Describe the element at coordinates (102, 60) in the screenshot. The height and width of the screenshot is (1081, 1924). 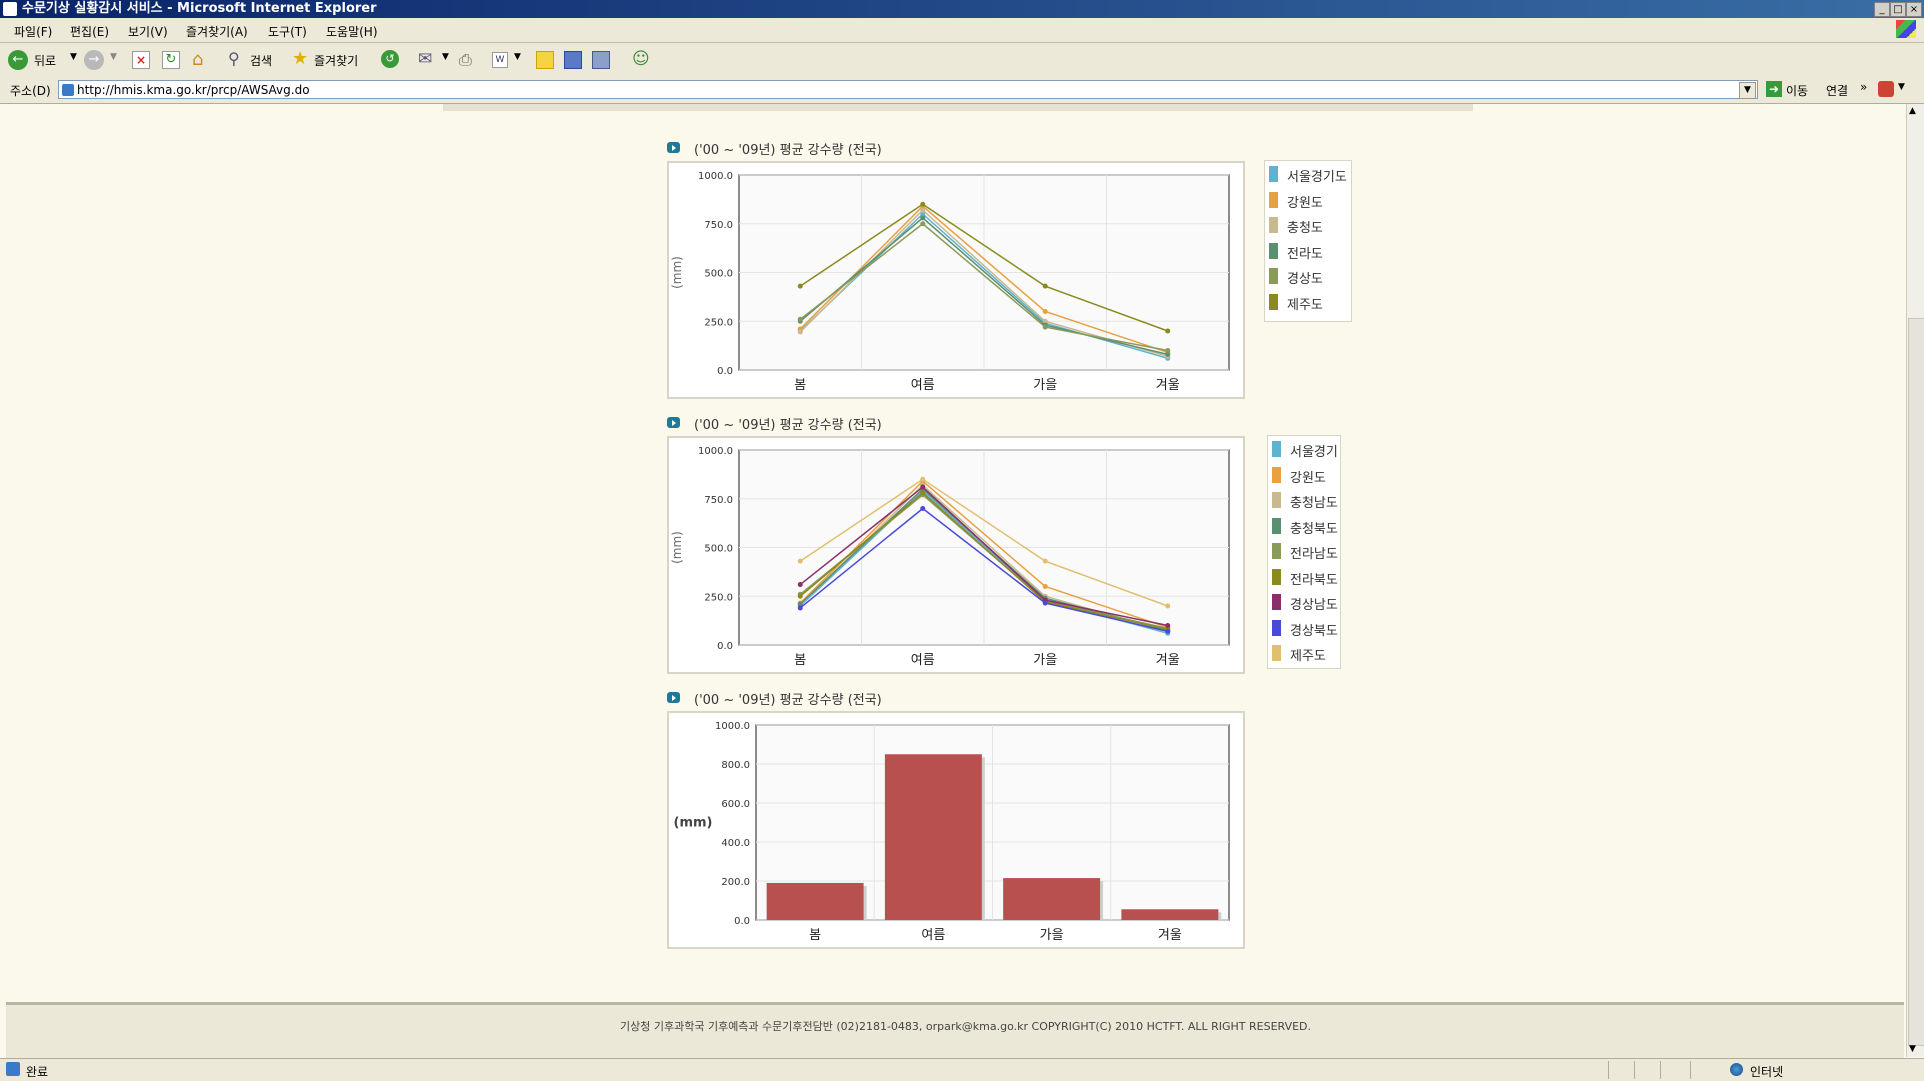
I see `forward-button: → ▼` at that location.